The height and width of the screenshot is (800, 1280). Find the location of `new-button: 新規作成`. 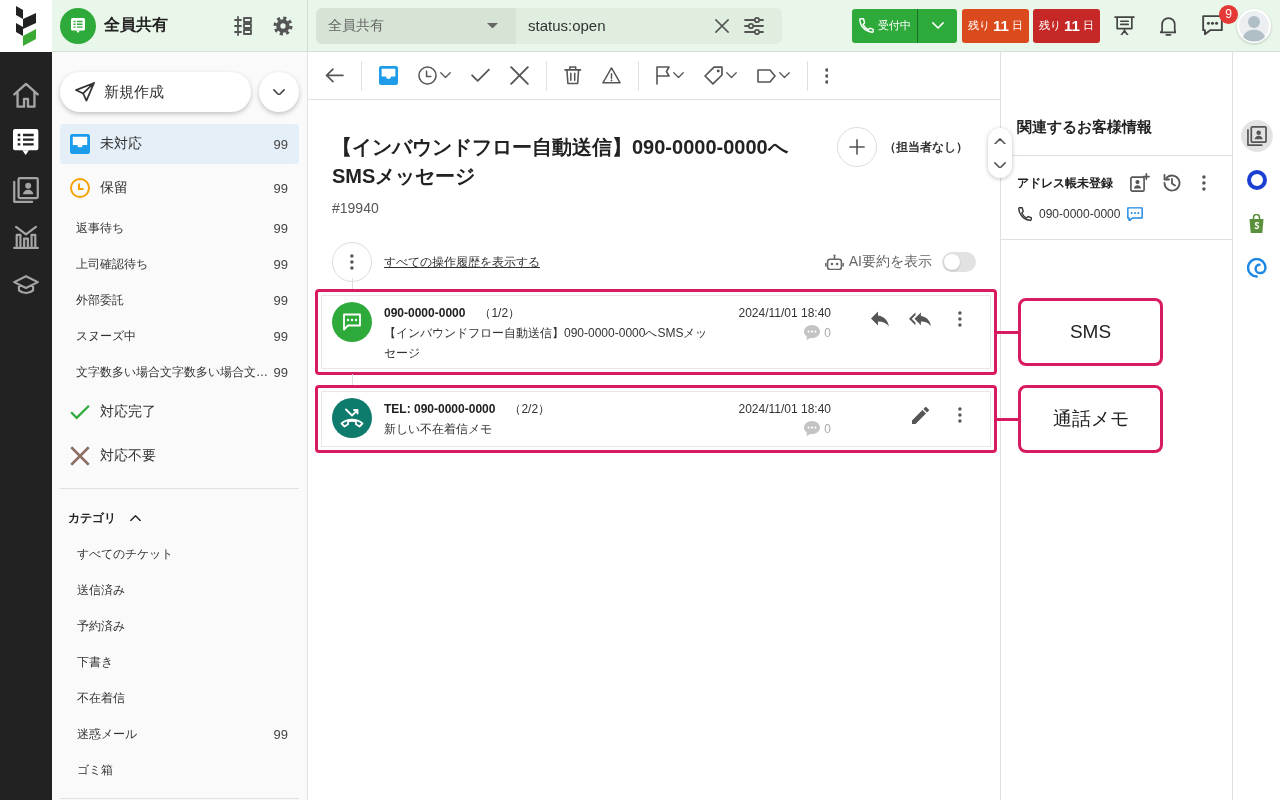

new-button: 新規作成 is located at coordinates (155, 92).